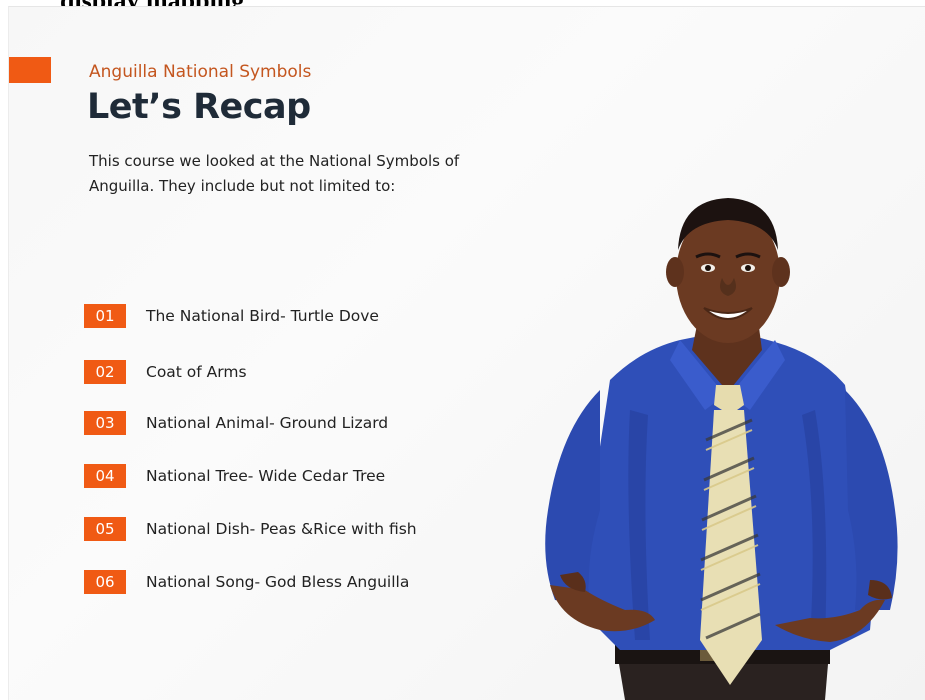 The height and width of the screenshot is (700, 925). I want to click on list-item: 03 National Animal- Ground Lizard, so click(236, 423).